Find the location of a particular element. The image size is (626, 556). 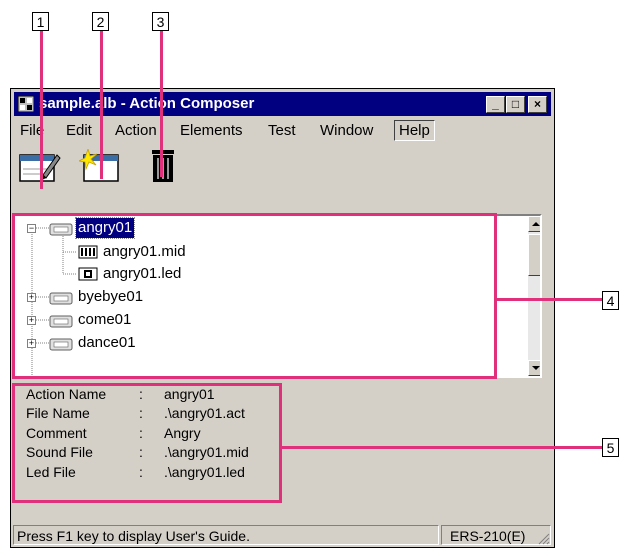

trash-icon is located at coordinates (163, 165).